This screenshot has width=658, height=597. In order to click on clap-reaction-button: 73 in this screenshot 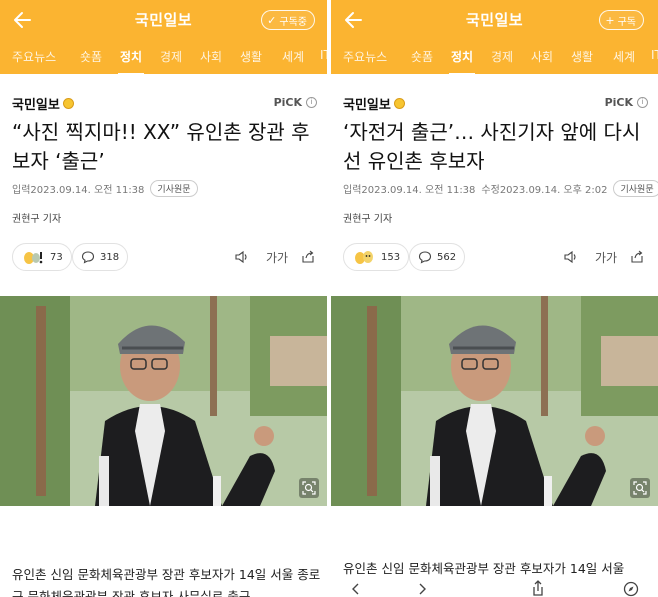, I will do `click(42, 257)`.